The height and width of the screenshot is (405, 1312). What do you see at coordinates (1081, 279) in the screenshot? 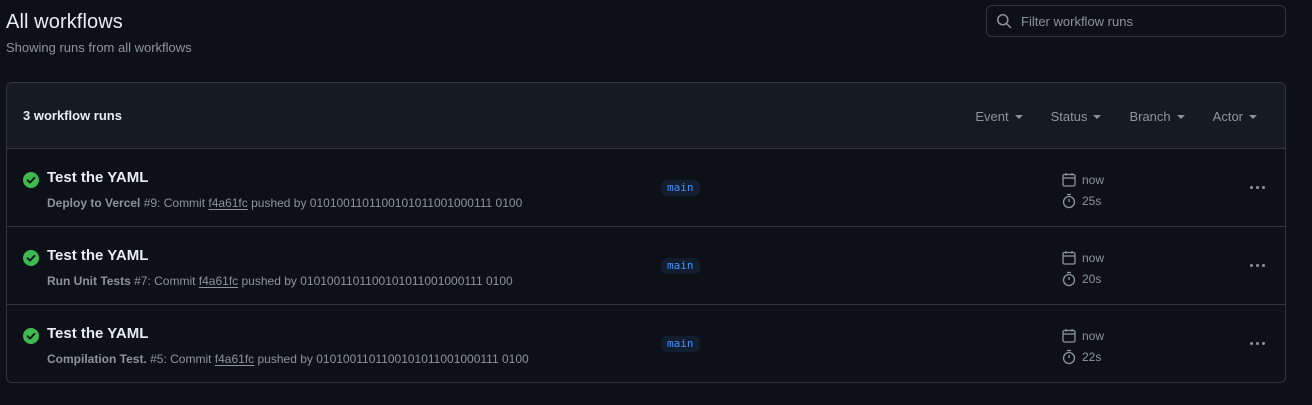
I see `run-duration: 20s` at bounding box center [1081, 279].